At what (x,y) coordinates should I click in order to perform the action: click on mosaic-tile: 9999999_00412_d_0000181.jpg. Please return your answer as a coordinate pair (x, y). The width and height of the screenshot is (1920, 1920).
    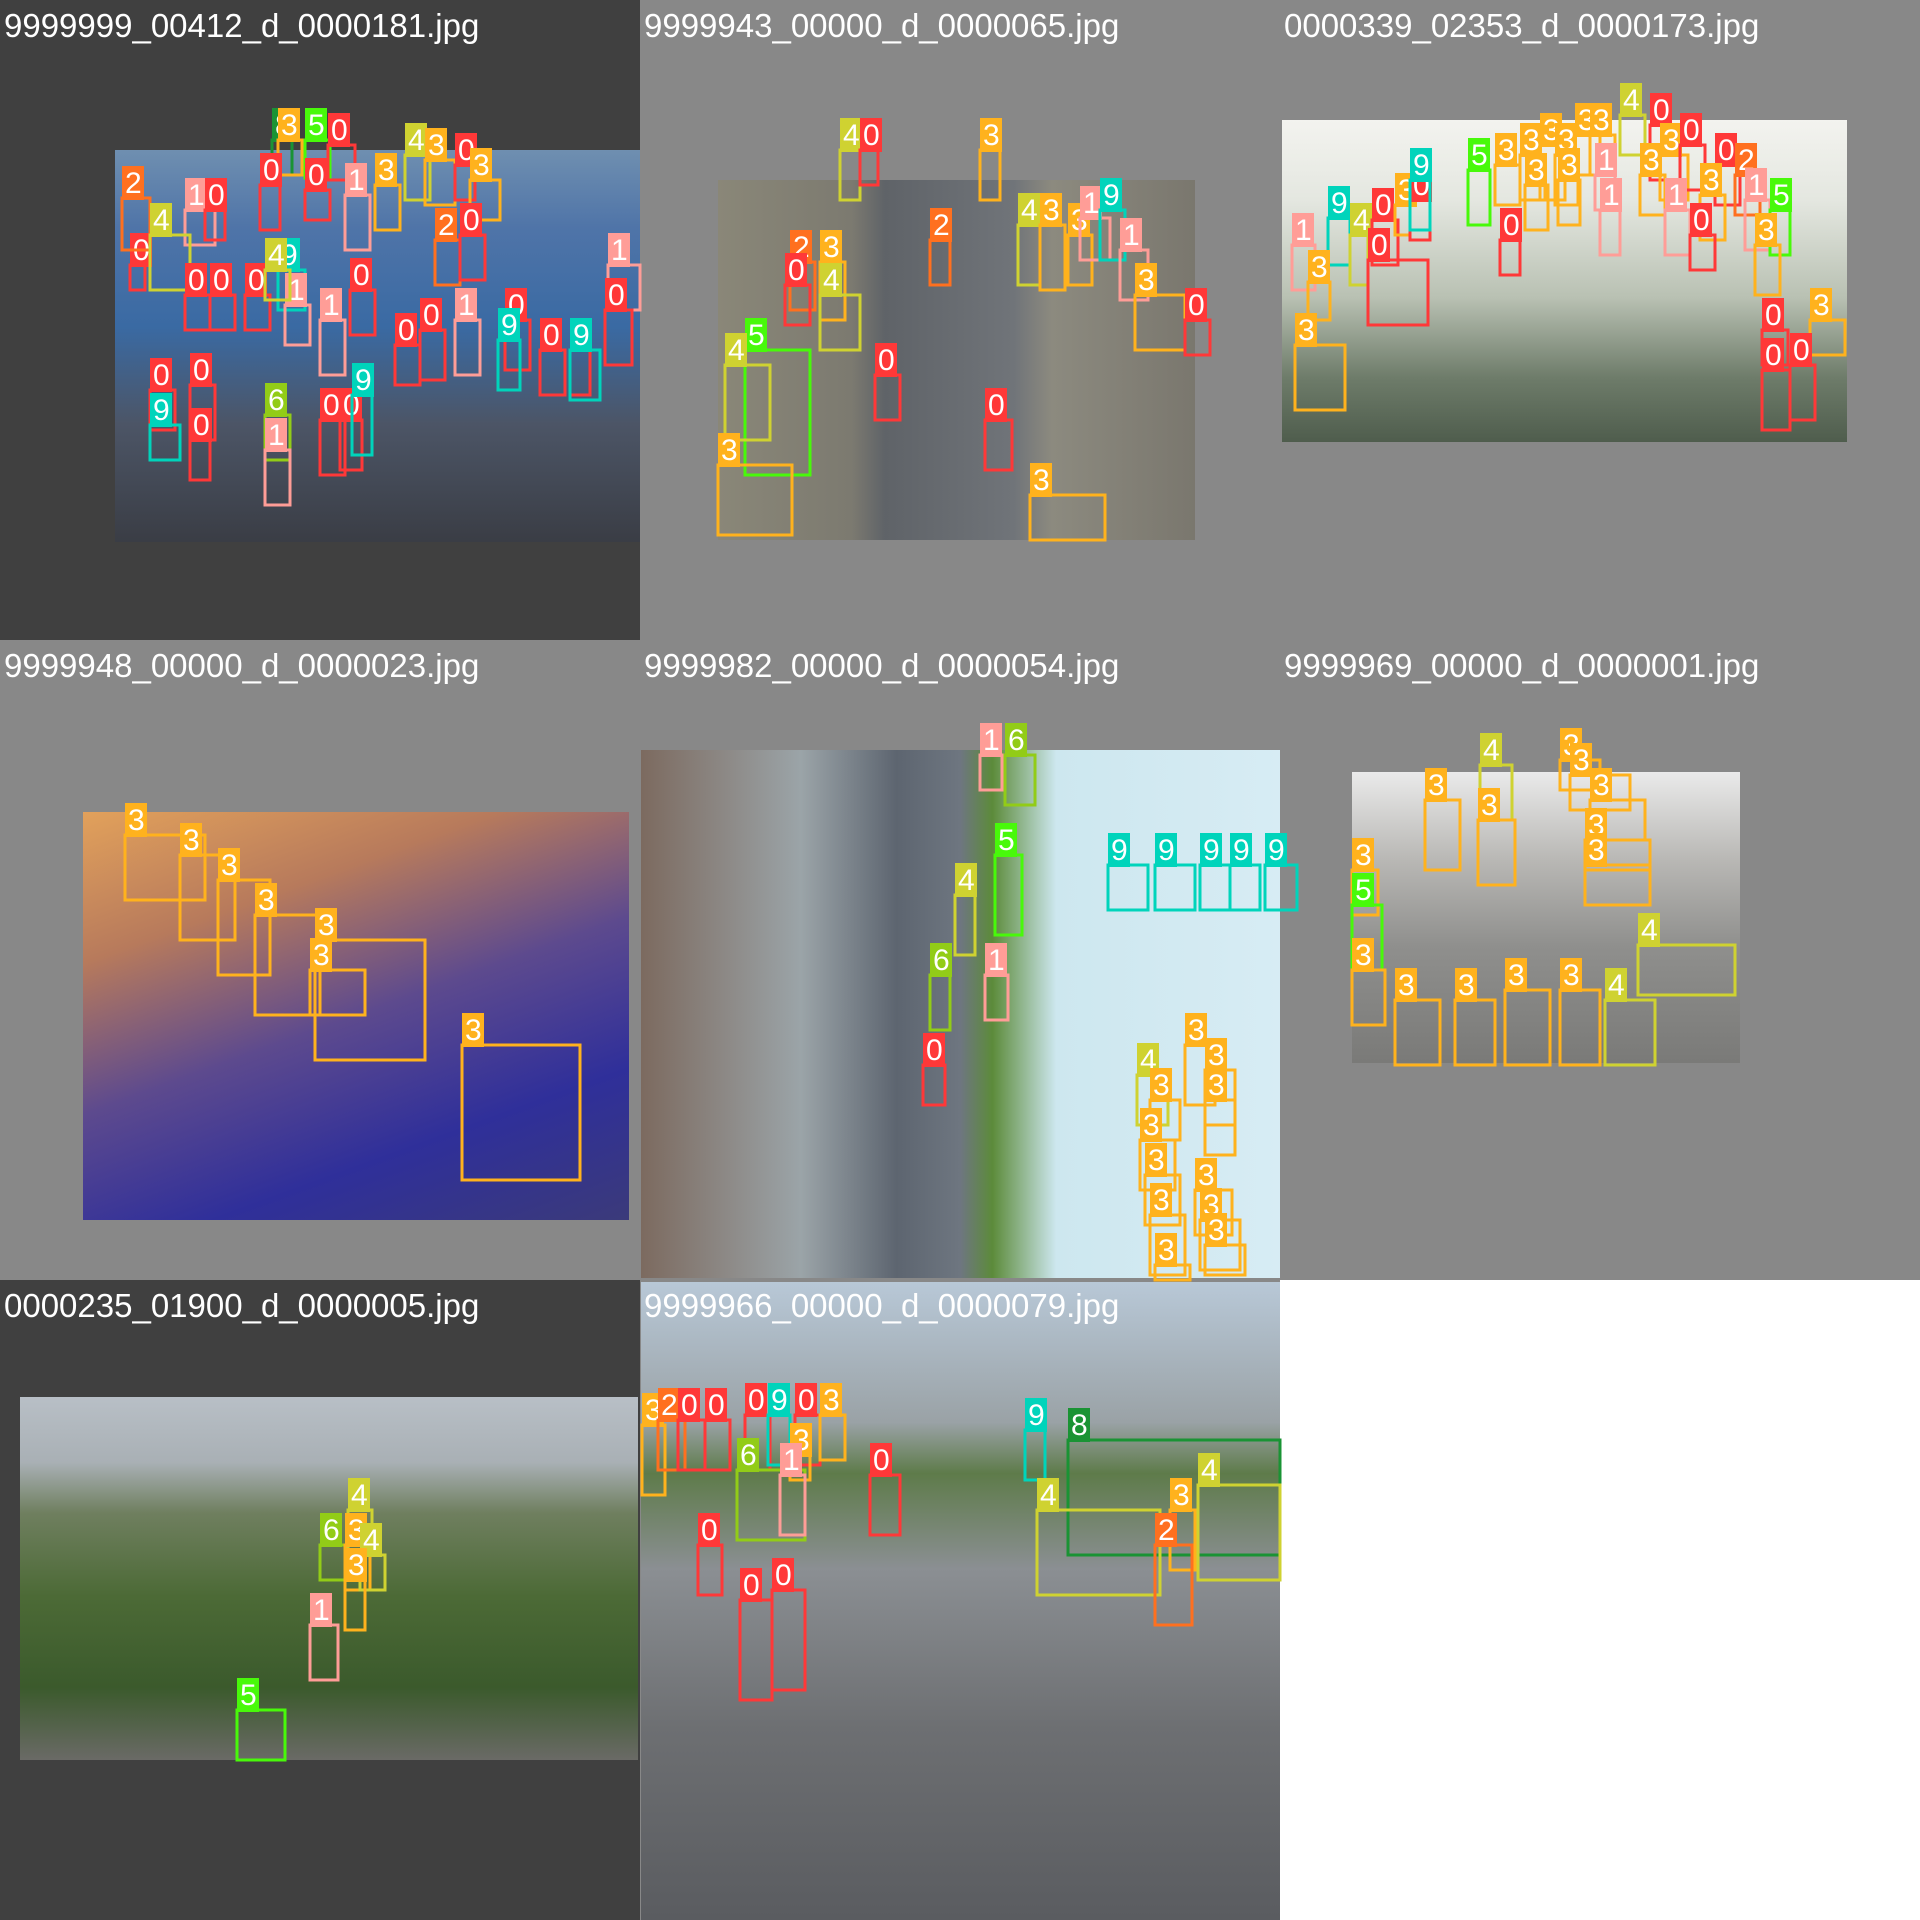
    Looking at the image, I should click on (320, 320).